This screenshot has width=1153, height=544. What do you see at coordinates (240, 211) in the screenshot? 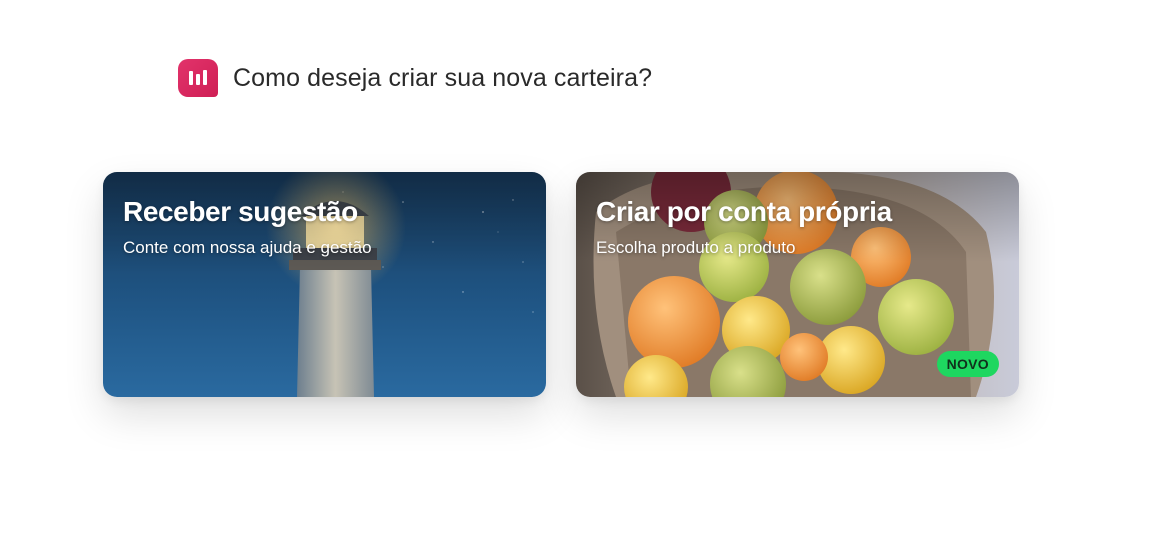
I see `card-title: Receber sugestão` at bounding box center [240, 211].